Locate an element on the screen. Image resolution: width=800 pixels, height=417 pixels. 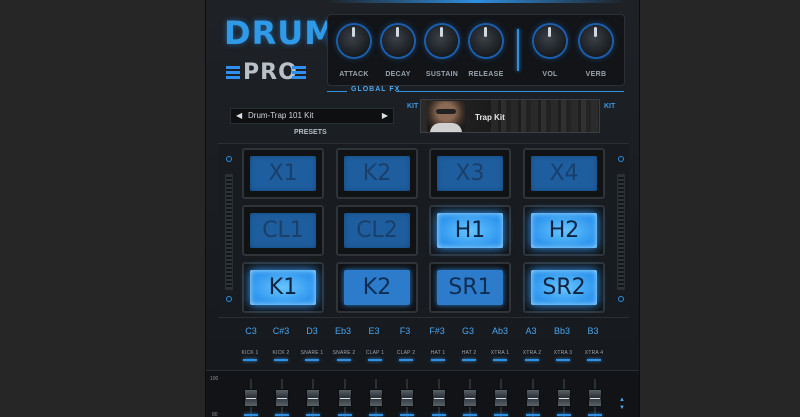
pad-9: K1 is located at coordinates (283, 287).